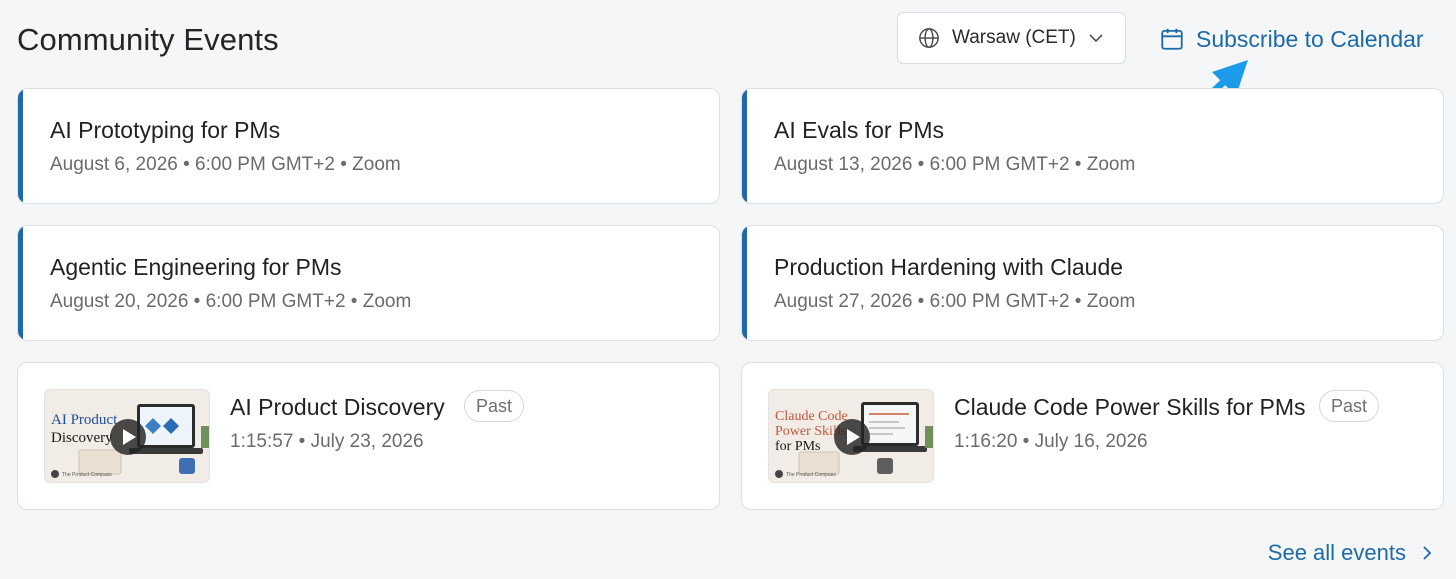 This screenshot has height=579, width=1456. Describe the element at coordinates (859, 130) in the screenshot. I see `event-title: AI Evals for PMs` at that location.